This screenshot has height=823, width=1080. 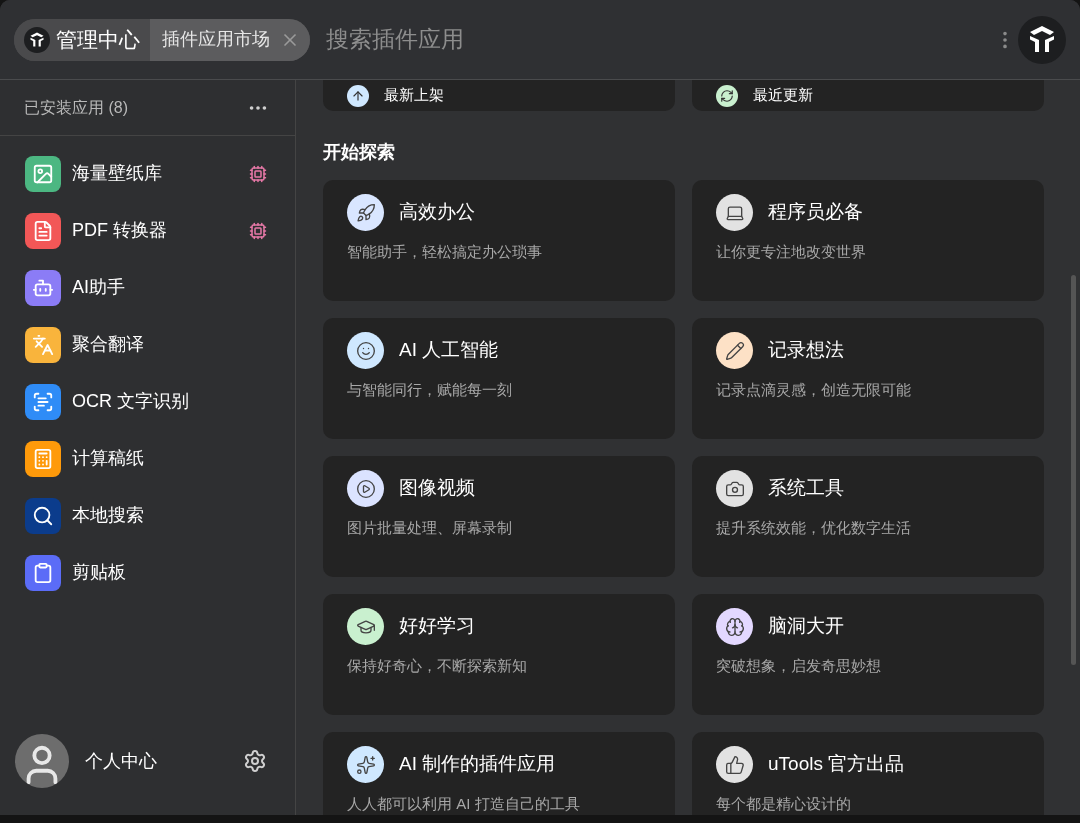 What do you see at coordinates (147, 401) in the screenshot?
I see `app-item: OCR 文字识别` at bounding box center [147, 401].